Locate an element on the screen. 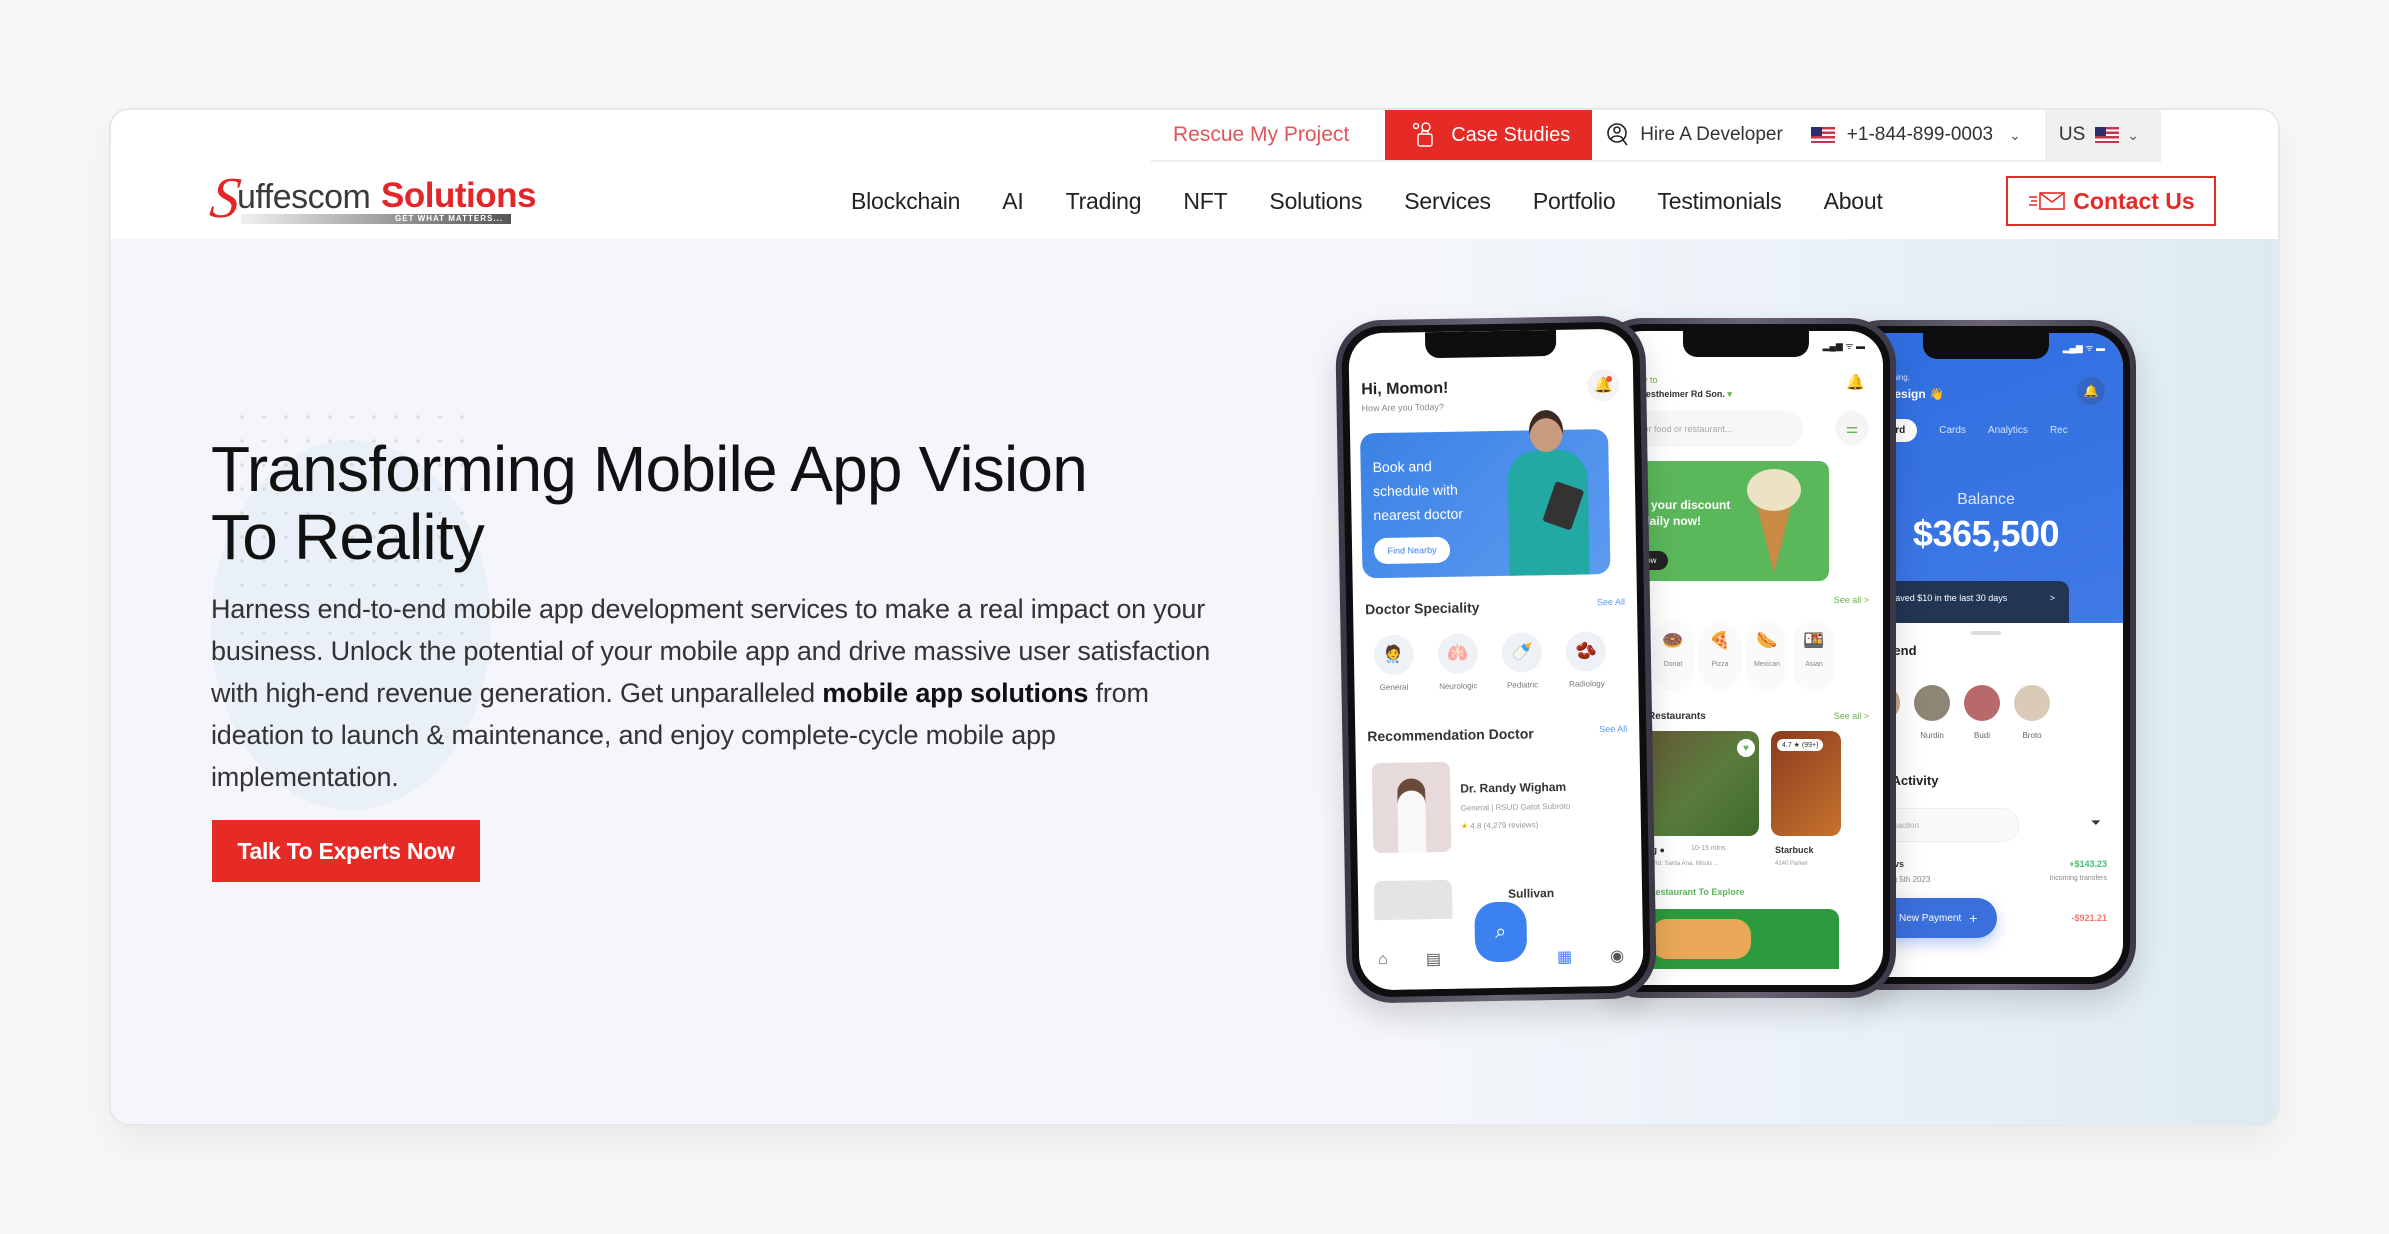 This screenshot has width=2389, height=1234. tab-analytics: Analytics is located at coordinates (2007, 430).